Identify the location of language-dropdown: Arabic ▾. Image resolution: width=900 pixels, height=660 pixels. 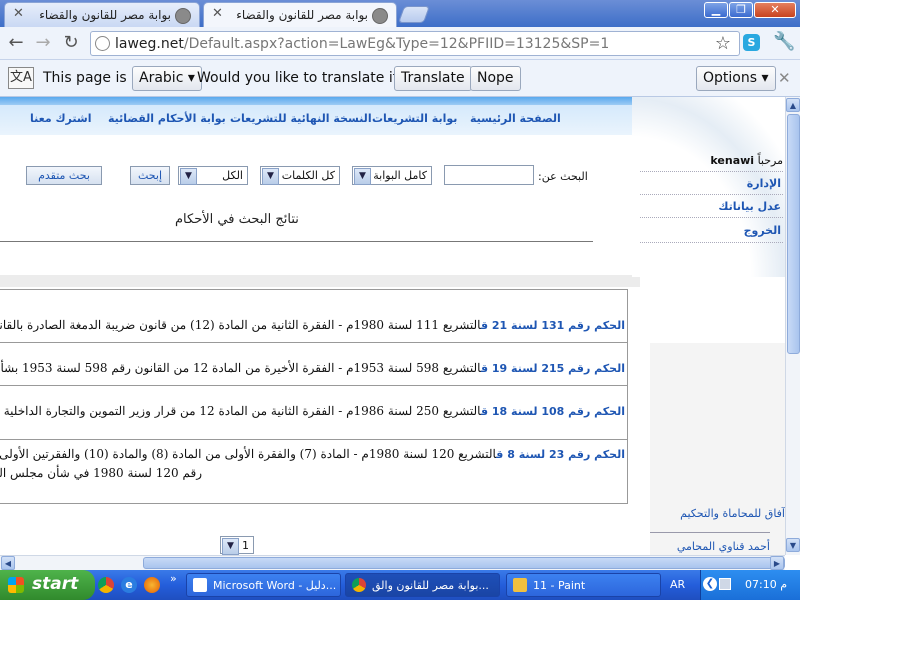
(167, 78).